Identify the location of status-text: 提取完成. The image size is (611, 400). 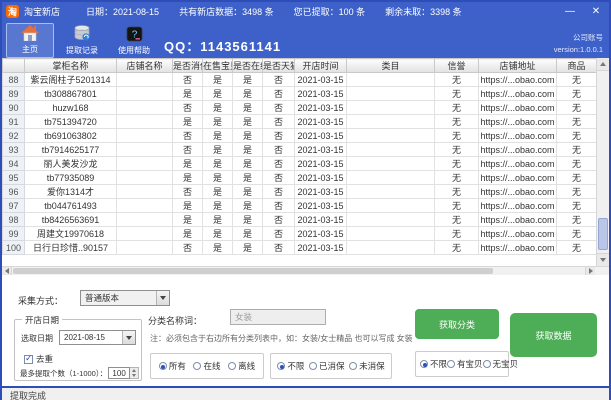
(28, 395).